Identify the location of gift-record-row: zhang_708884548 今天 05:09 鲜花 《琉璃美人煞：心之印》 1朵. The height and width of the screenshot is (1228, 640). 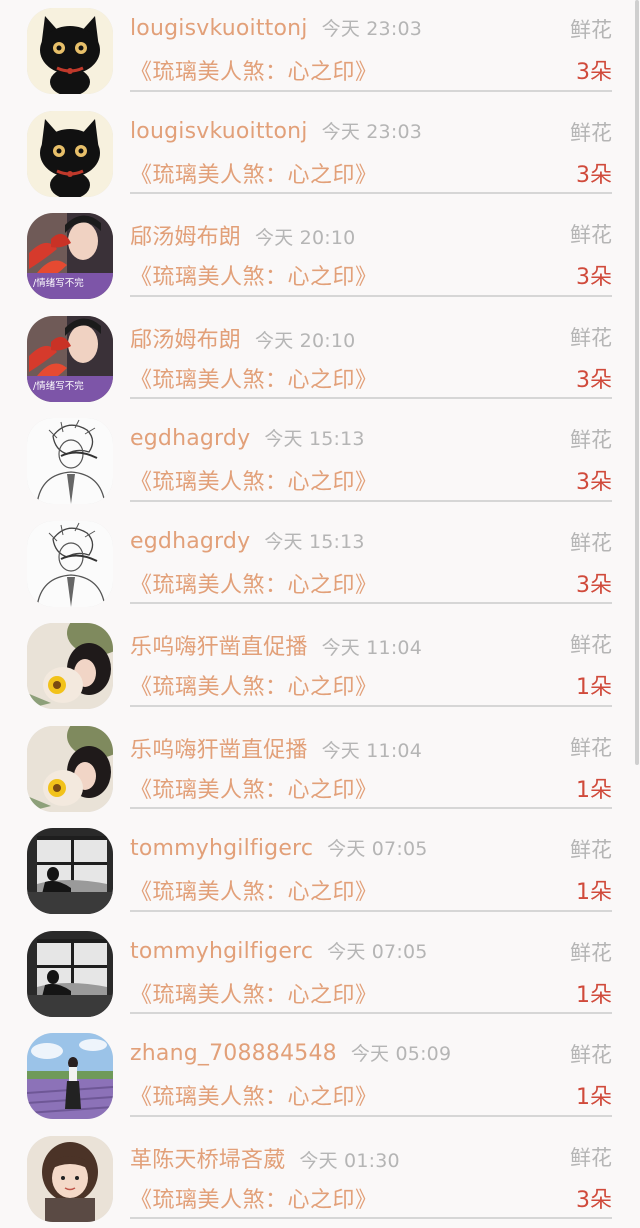
(320, 1076).